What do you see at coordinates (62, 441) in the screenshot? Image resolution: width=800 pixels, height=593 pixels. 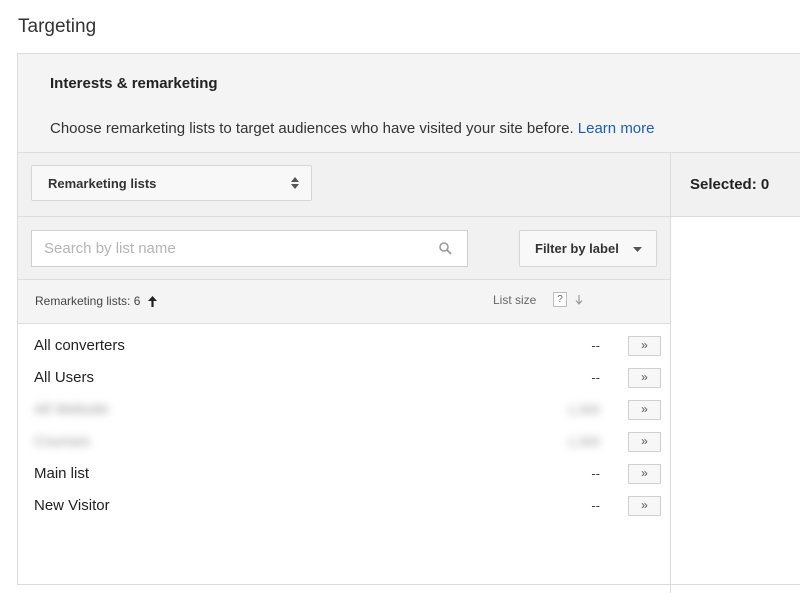 I see `list-item-name: Courses` at bounding box center [62, 441].